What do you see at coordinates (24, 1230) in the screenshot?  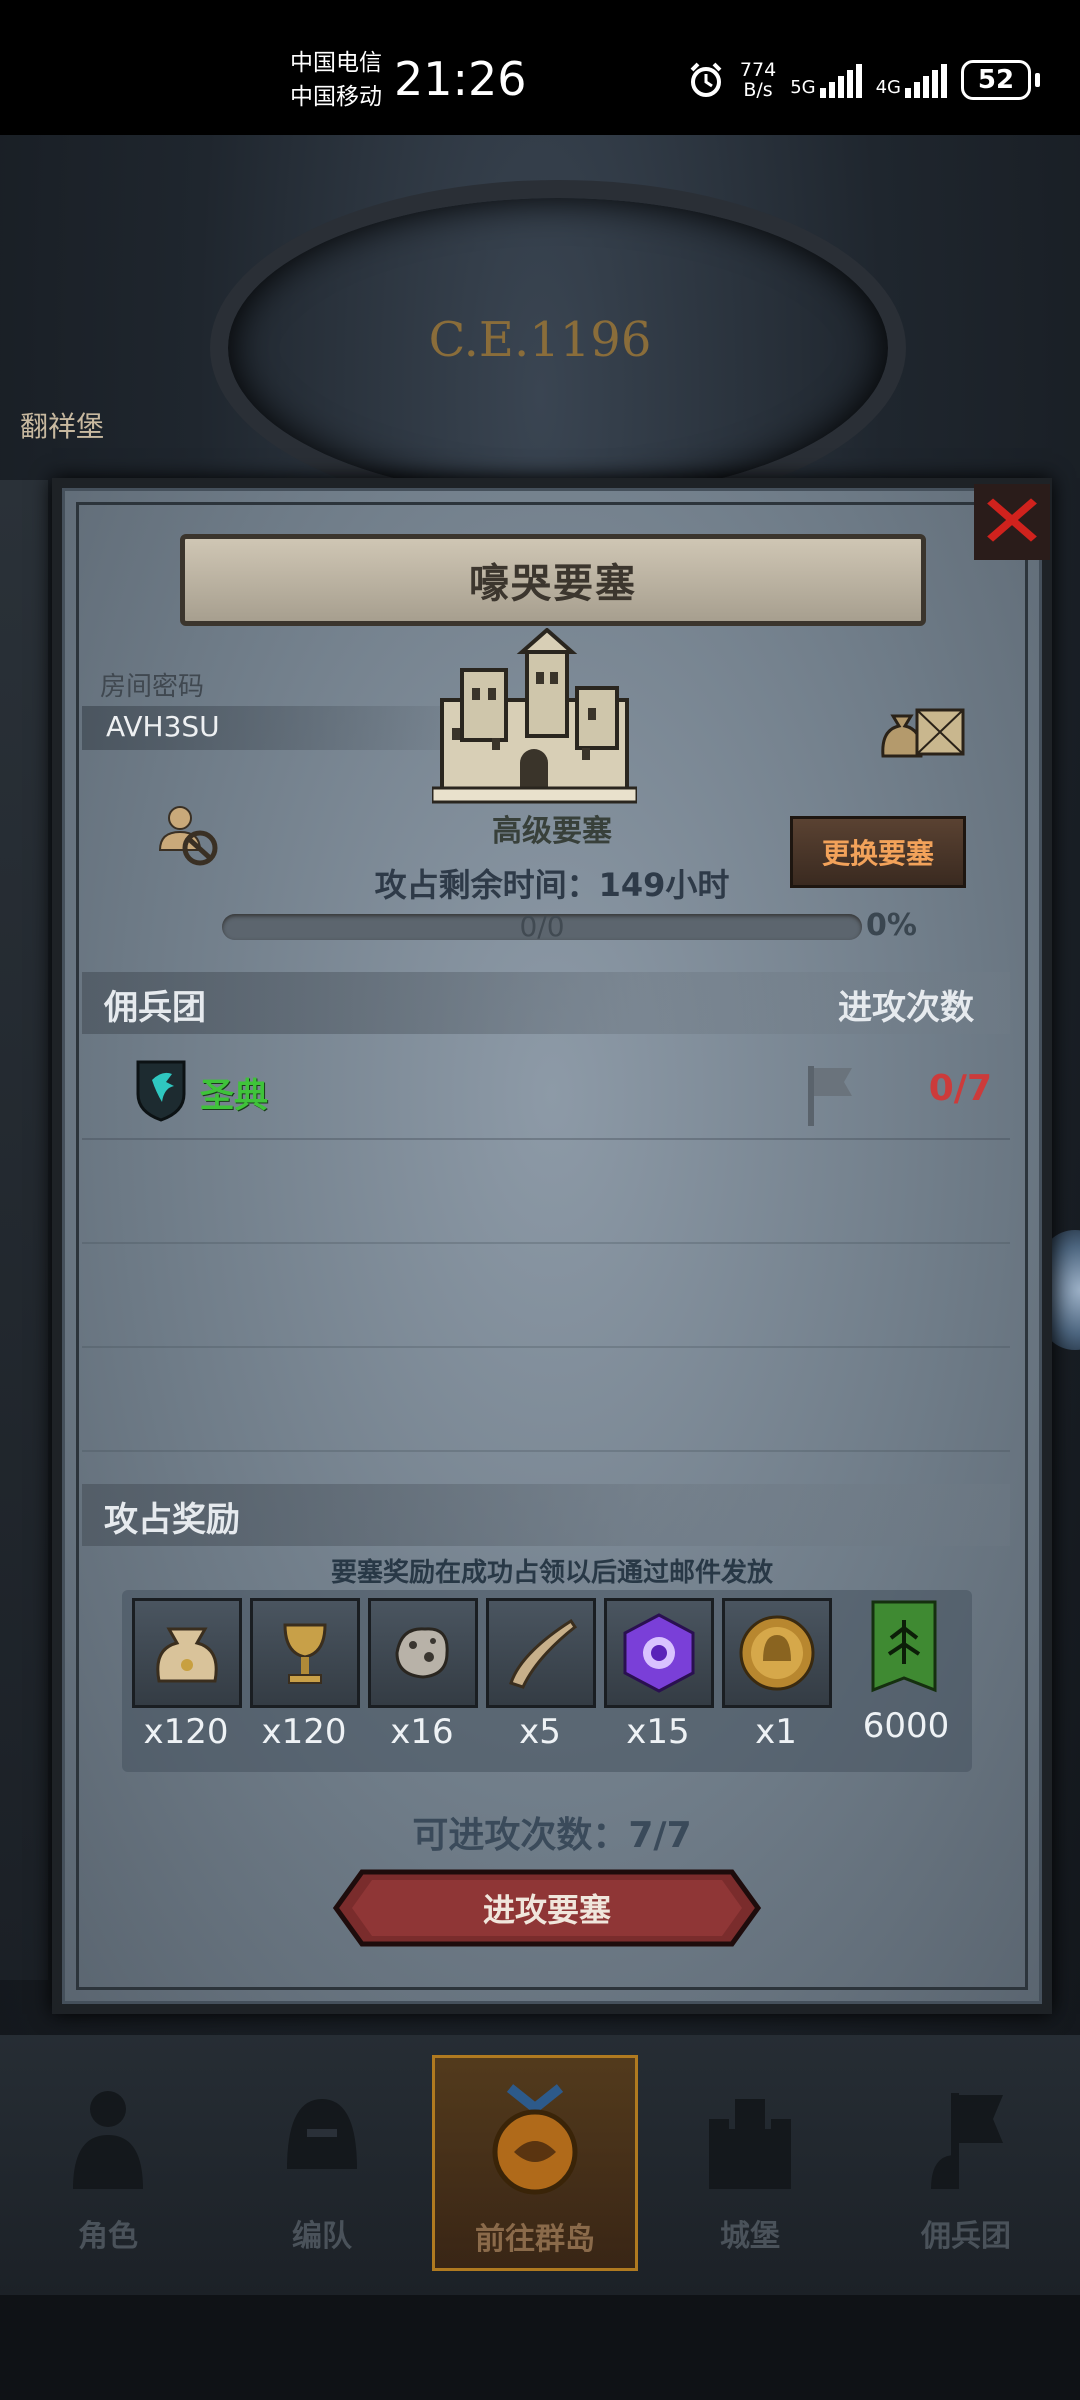 I see `left-side-panel` at bounding box center [24, 1230].